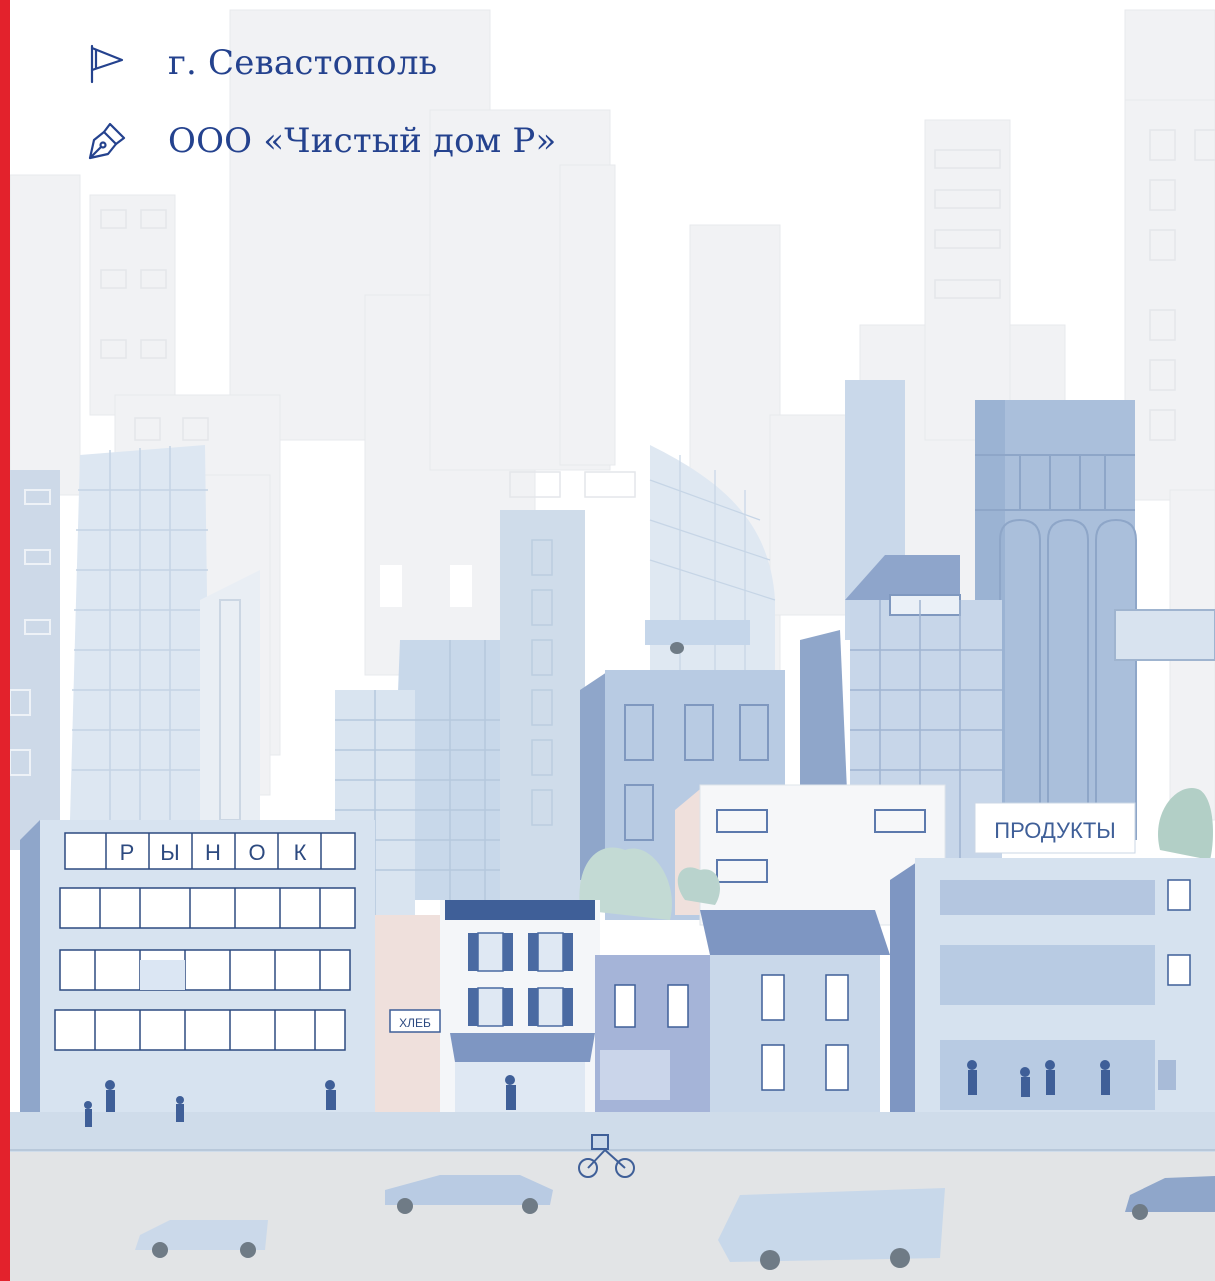 The image size is (1215, 1281). What do you see at coordinates (1054, 830) in the screenshot?
I see `grocery-sign: ПРОДУКТЫ` at bounding box center [1054, 830].